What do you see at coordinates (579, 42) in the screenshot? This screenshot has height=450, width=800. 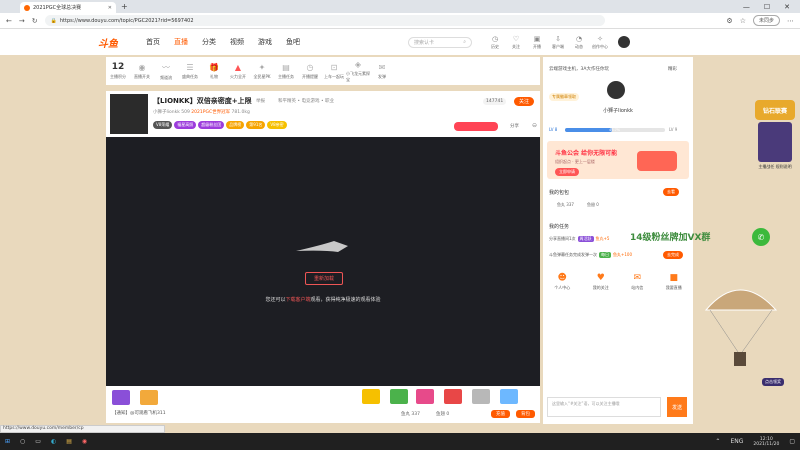 I see `dynamic-button: ◔ 动态` at bounding box center [579, 42].